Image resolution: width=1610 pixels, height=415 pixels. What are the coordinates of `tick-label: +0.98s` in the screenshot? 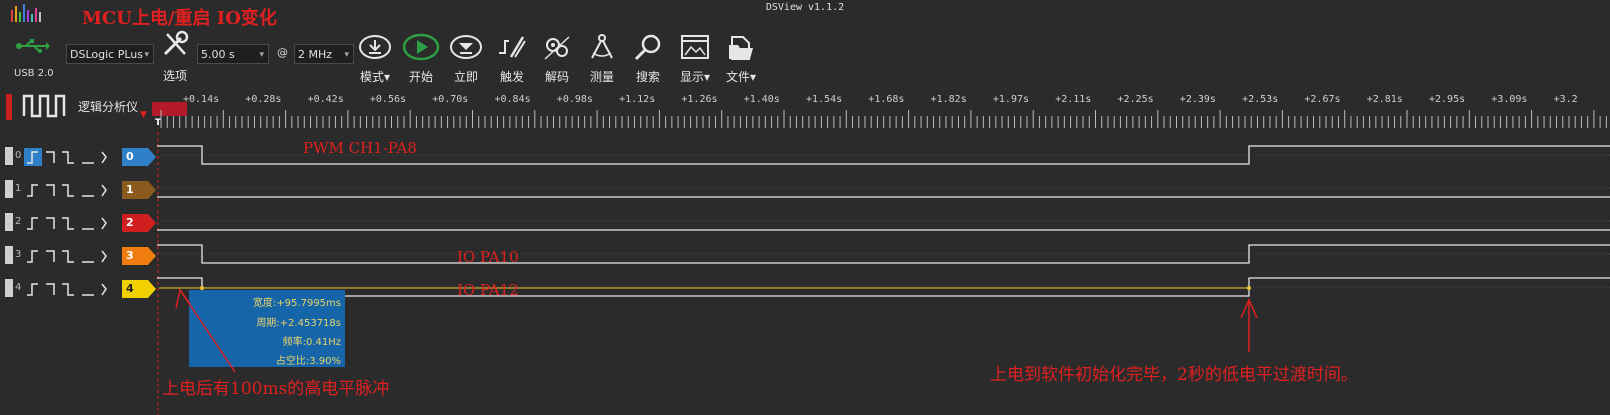 It's located at (574, 99).